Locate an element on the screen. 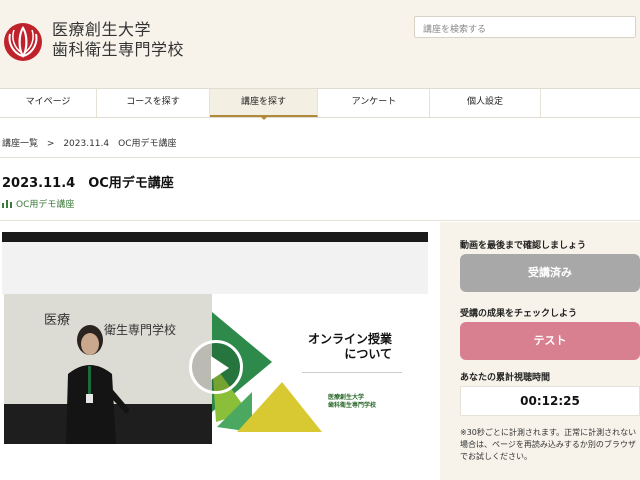  play-button is located at coordinates (216, 367).